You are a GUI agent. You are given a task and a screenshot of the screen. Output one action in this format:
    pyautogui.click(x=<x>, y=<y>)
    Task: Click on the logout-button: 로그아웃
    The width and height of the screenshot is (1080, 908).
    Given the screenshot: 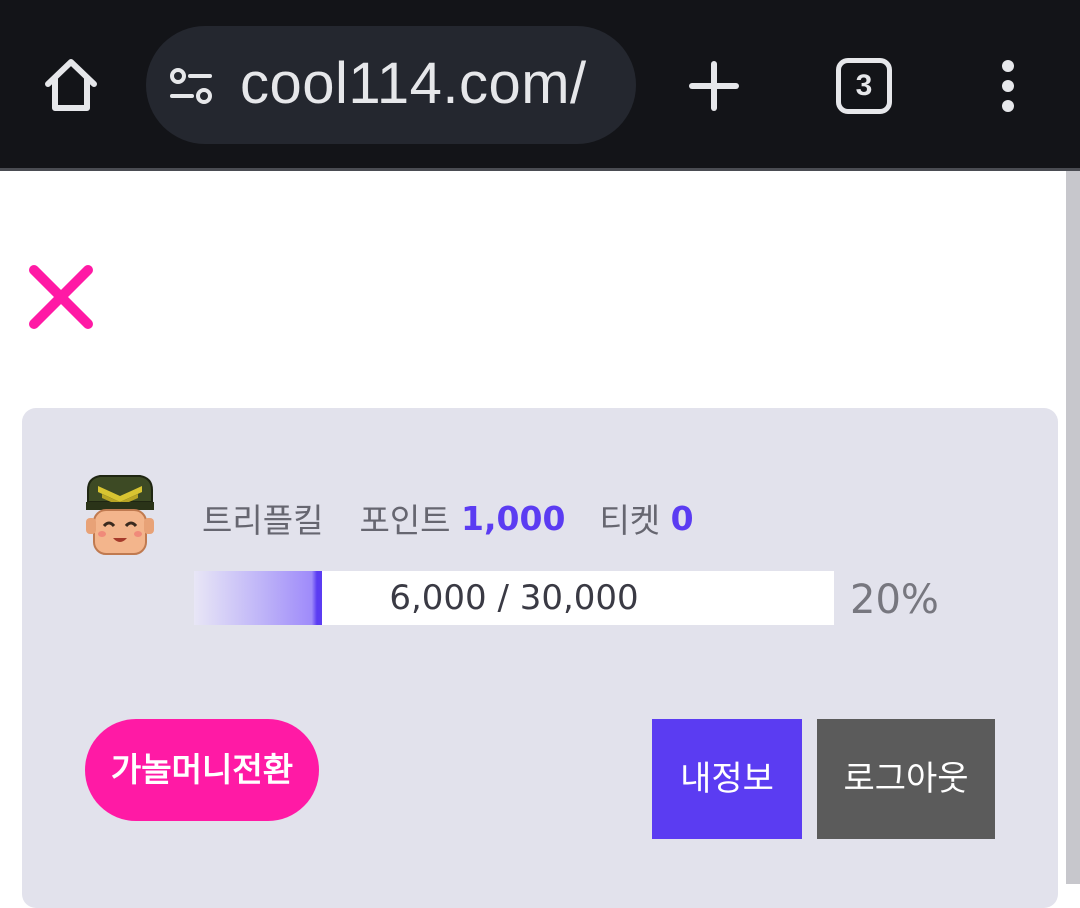 What is the action you would take?
    pyautogui.click(x=906, y=779)
    